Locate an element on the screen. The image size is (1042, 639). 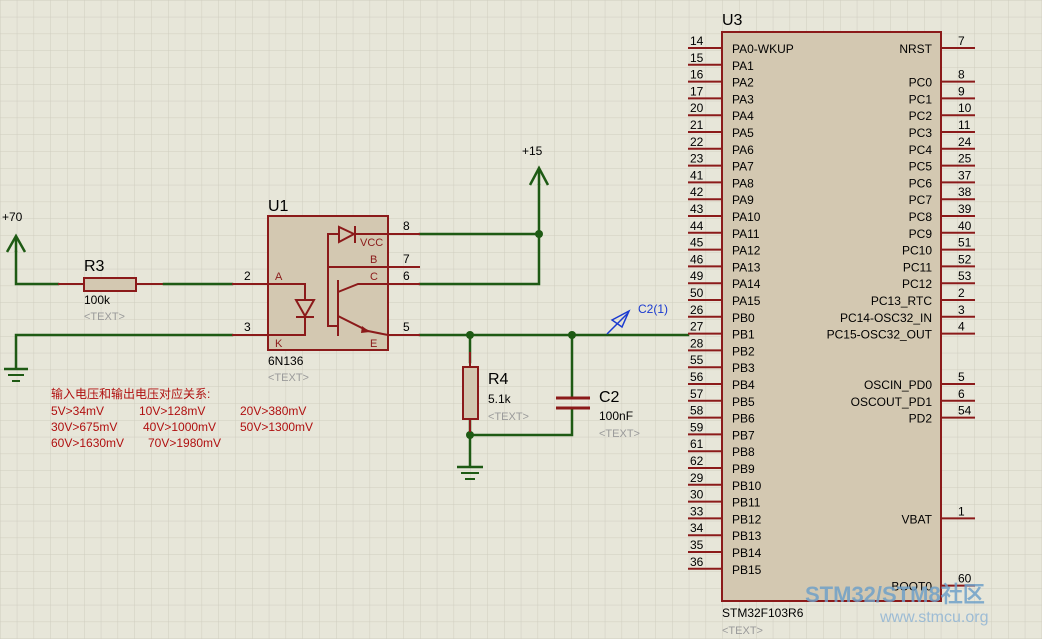
pin-name: PA12 is located at coordinates (746, 251).